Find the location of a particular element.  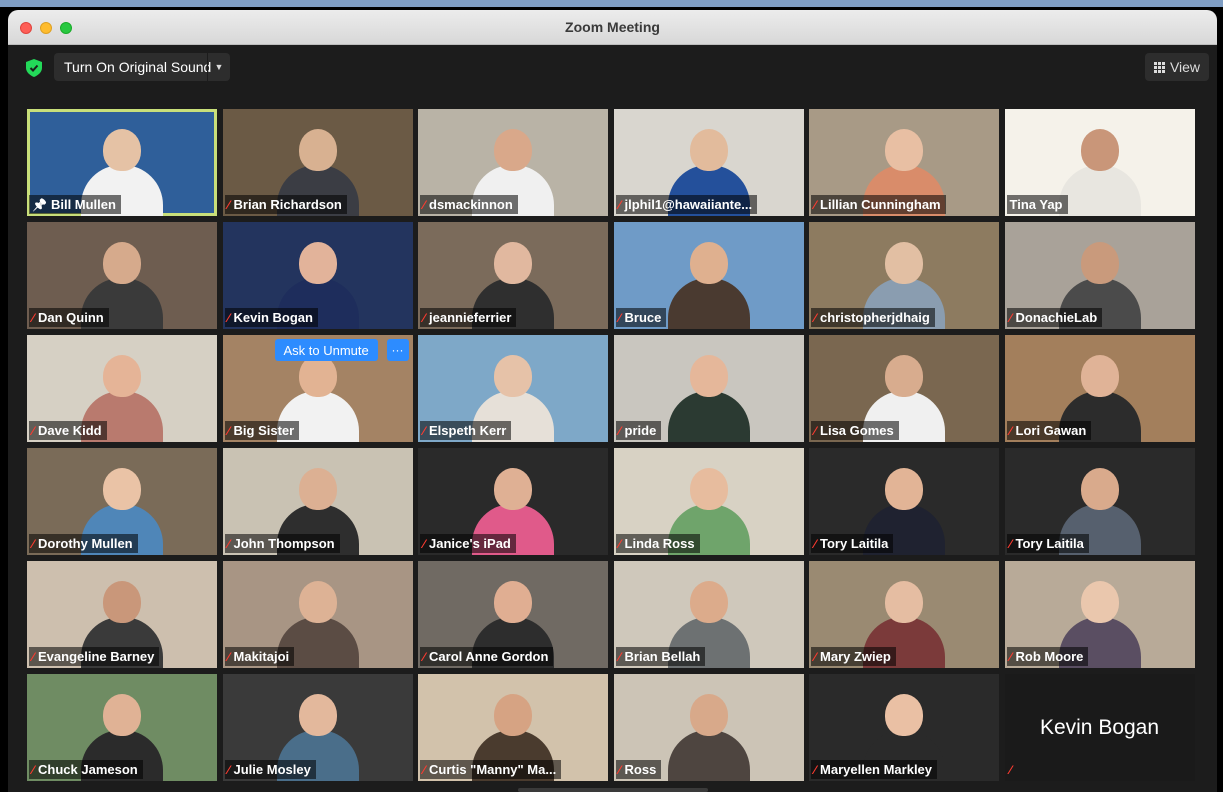

participant-name-label: ⁄ jeannieferrier is located at coordinates (468, 317).